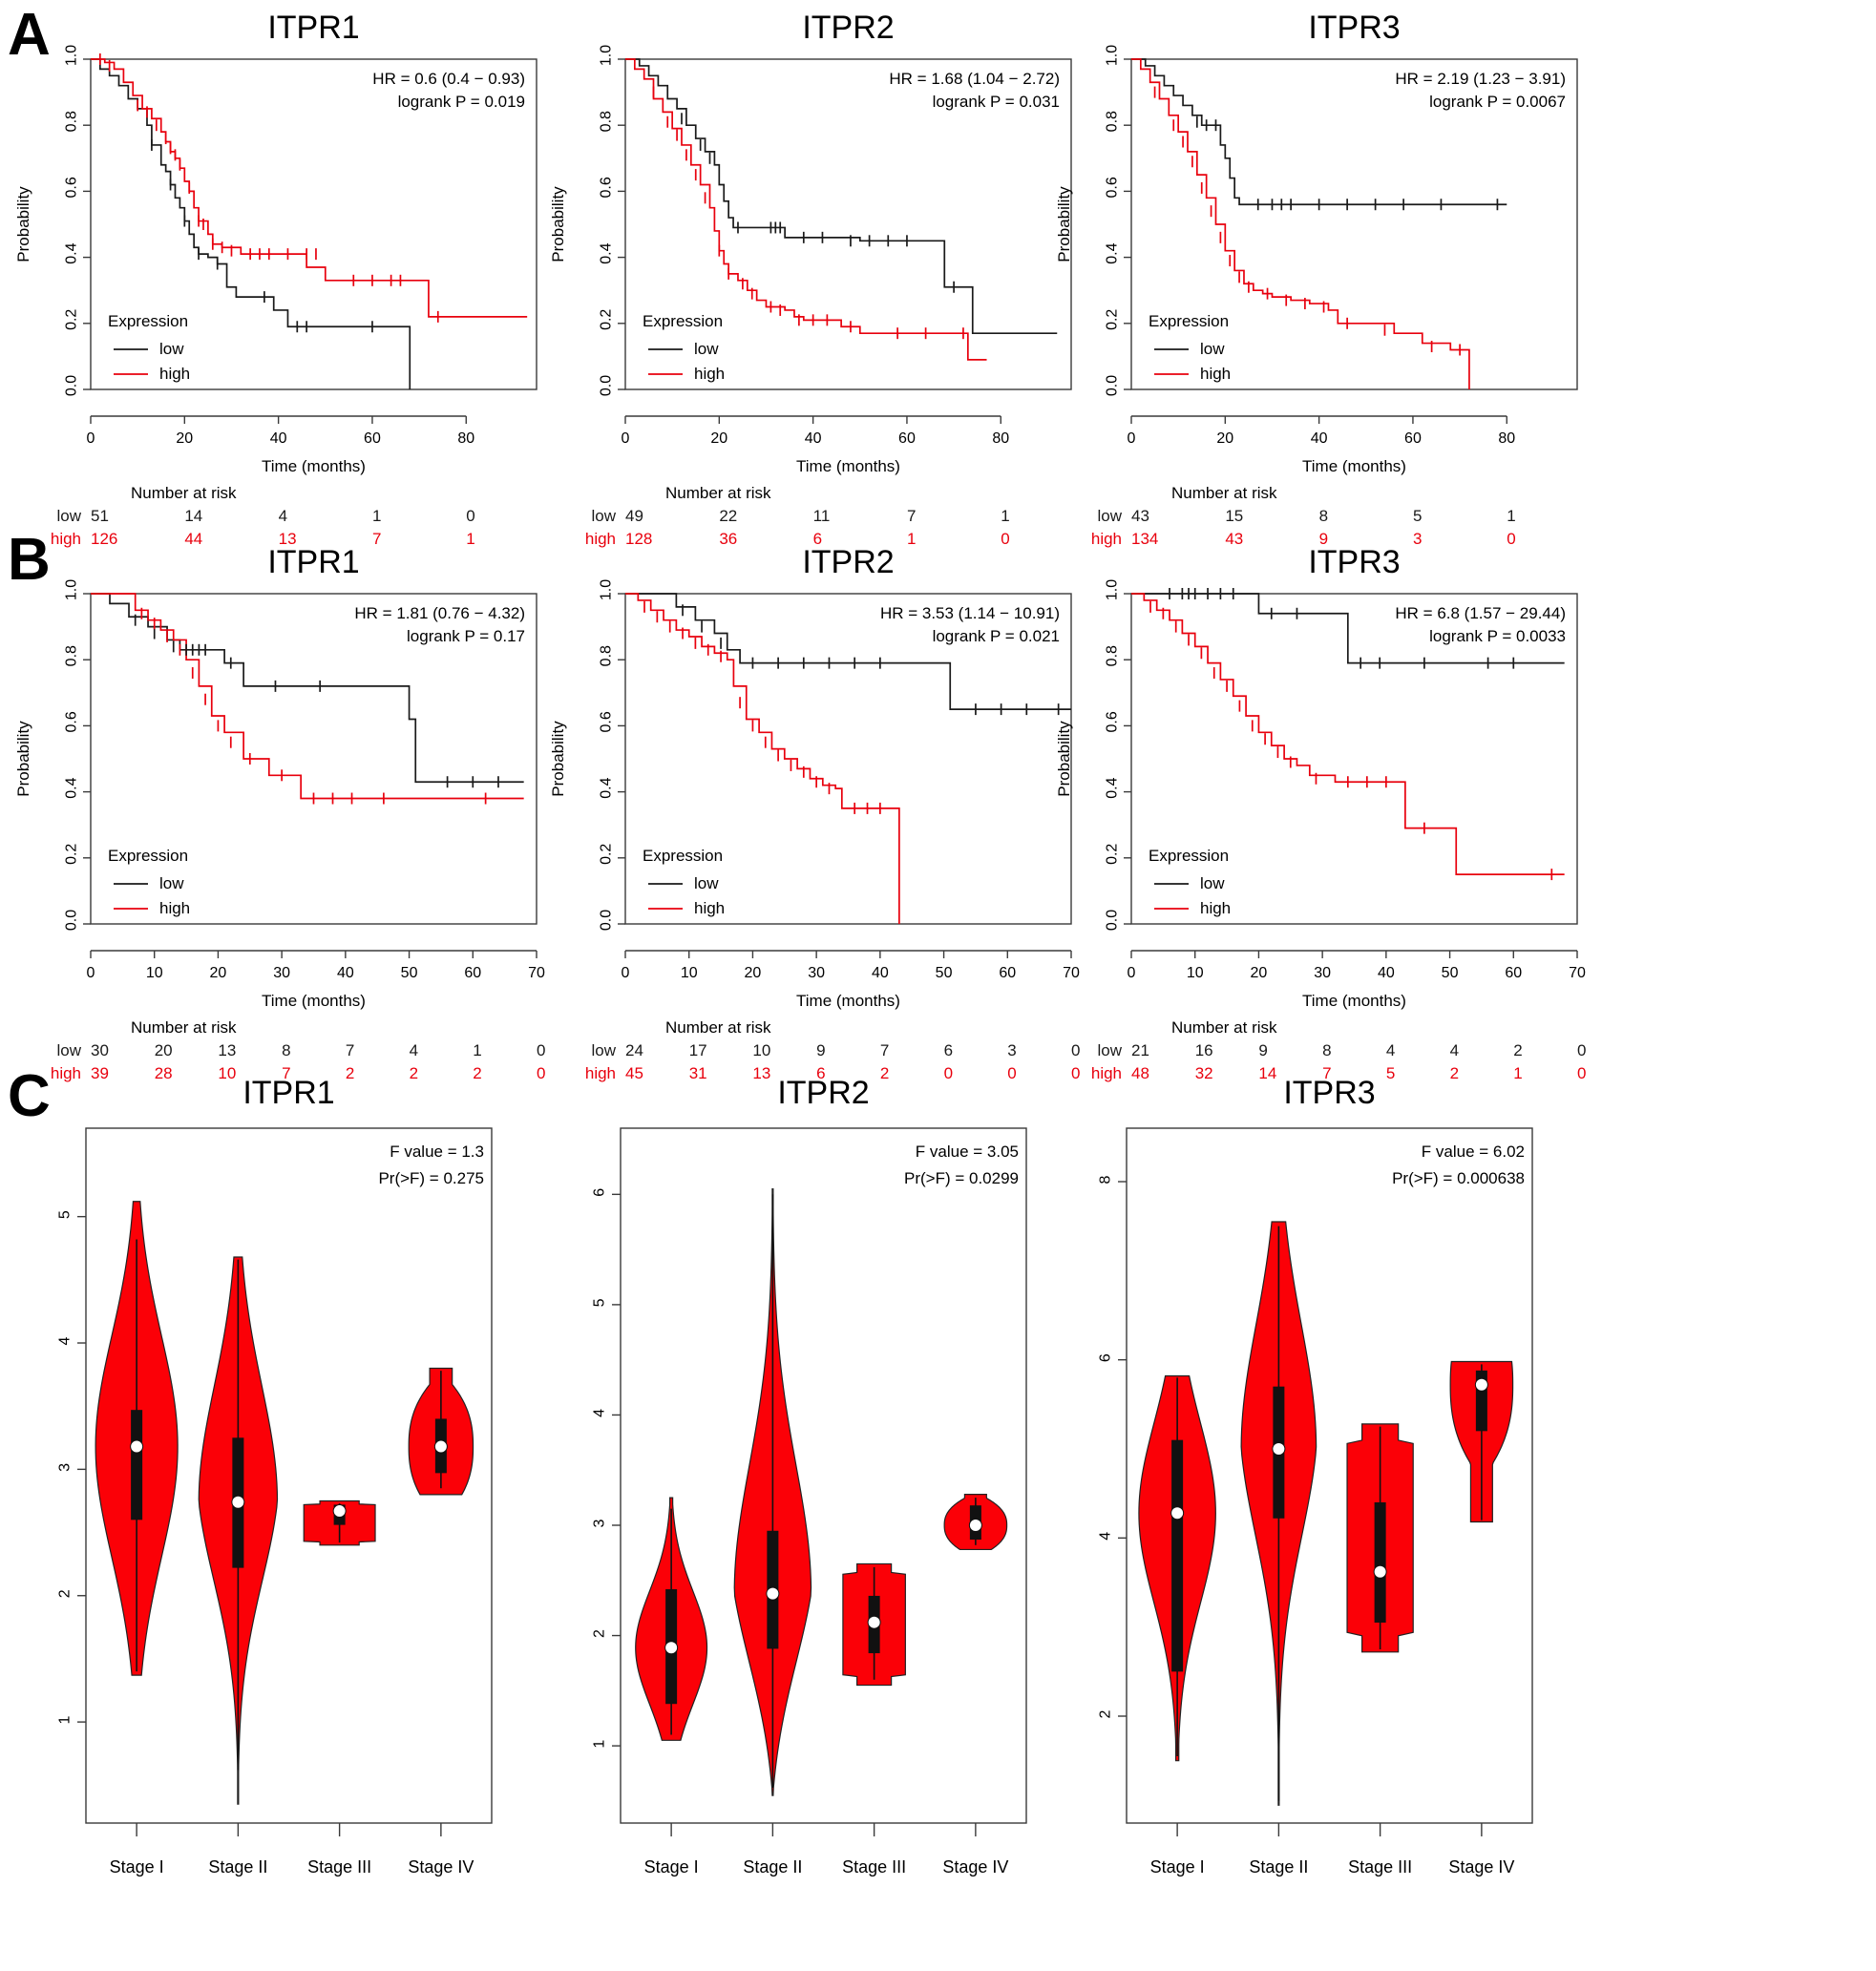  Describe the element at coordinates (65, 1215) in the screenshot. I see `y-tick-label: 5` at that location.